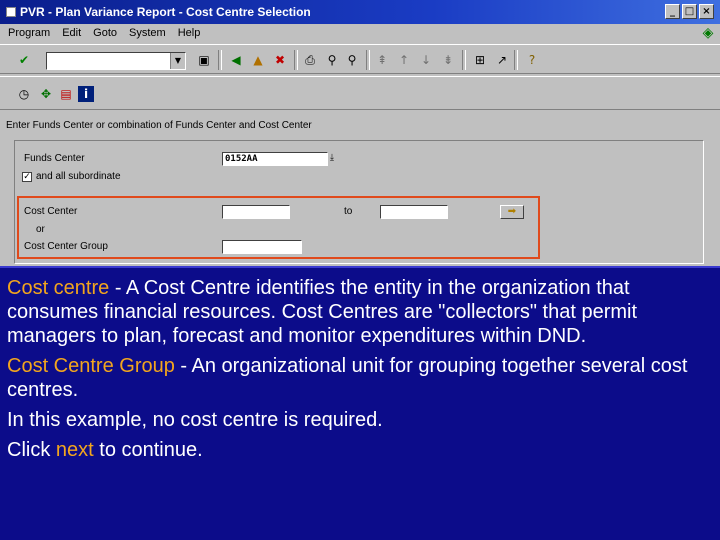 This screenshot has height=540, width=720. What do you see at coordinates (275, 159) in the screenshot?
I see `funds-center-input: 0152AA` at bounding box center [275, 159].